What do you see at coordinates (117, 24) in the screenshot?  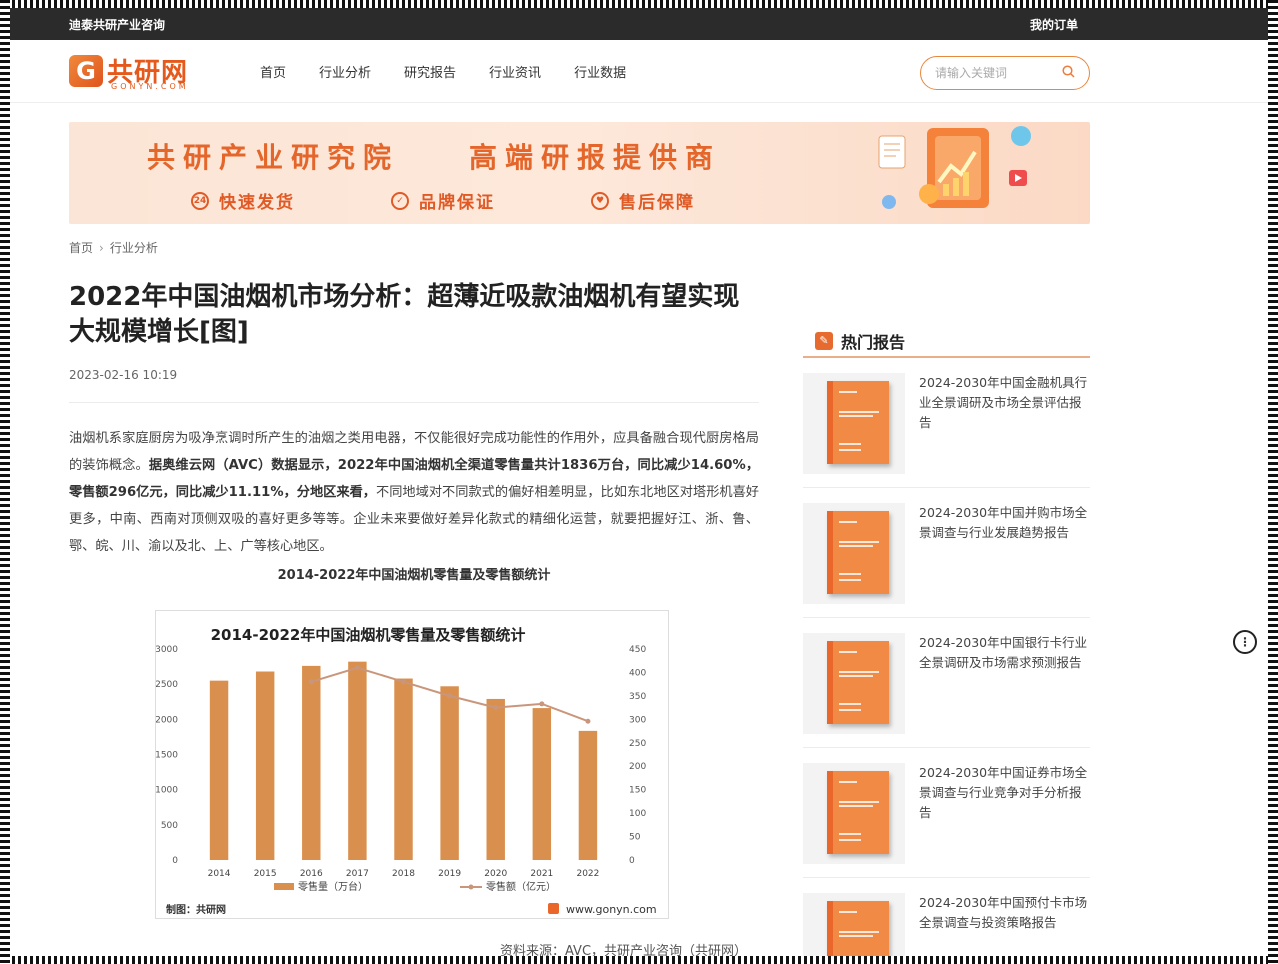 I see `site-tagline: 迪泰共研产业咨询` at bounding box center [117, 24].